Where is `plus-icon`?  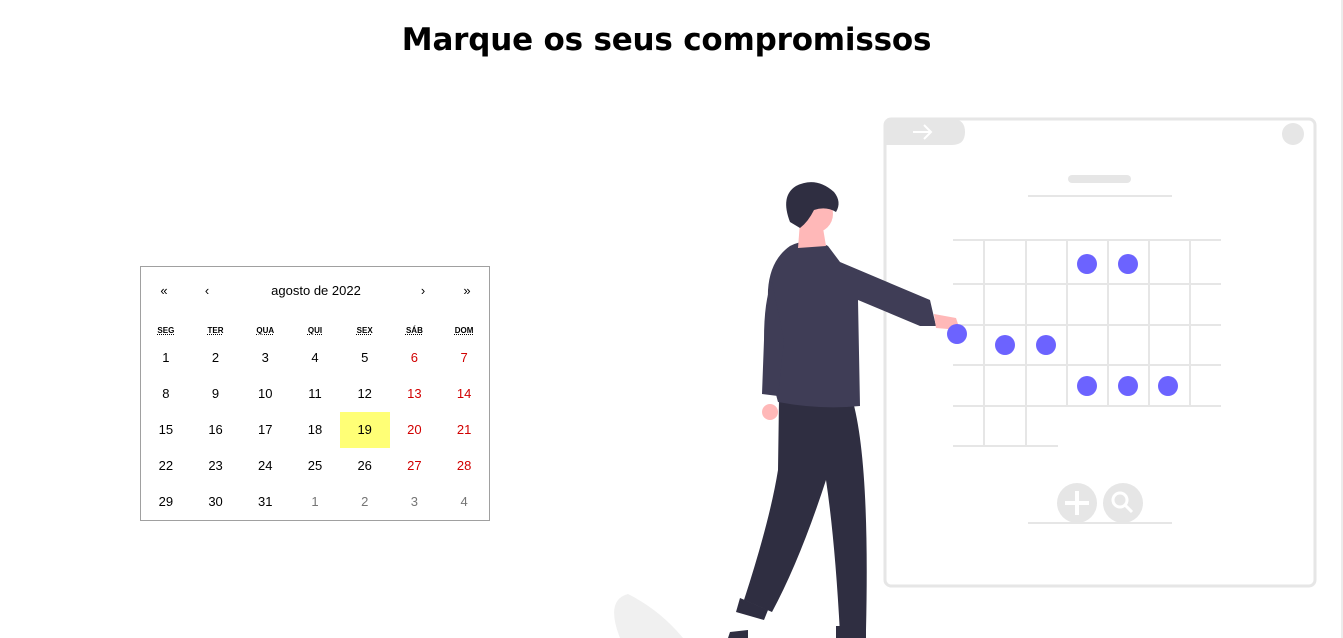
plus-icon is located at coordinates (1077, 503).